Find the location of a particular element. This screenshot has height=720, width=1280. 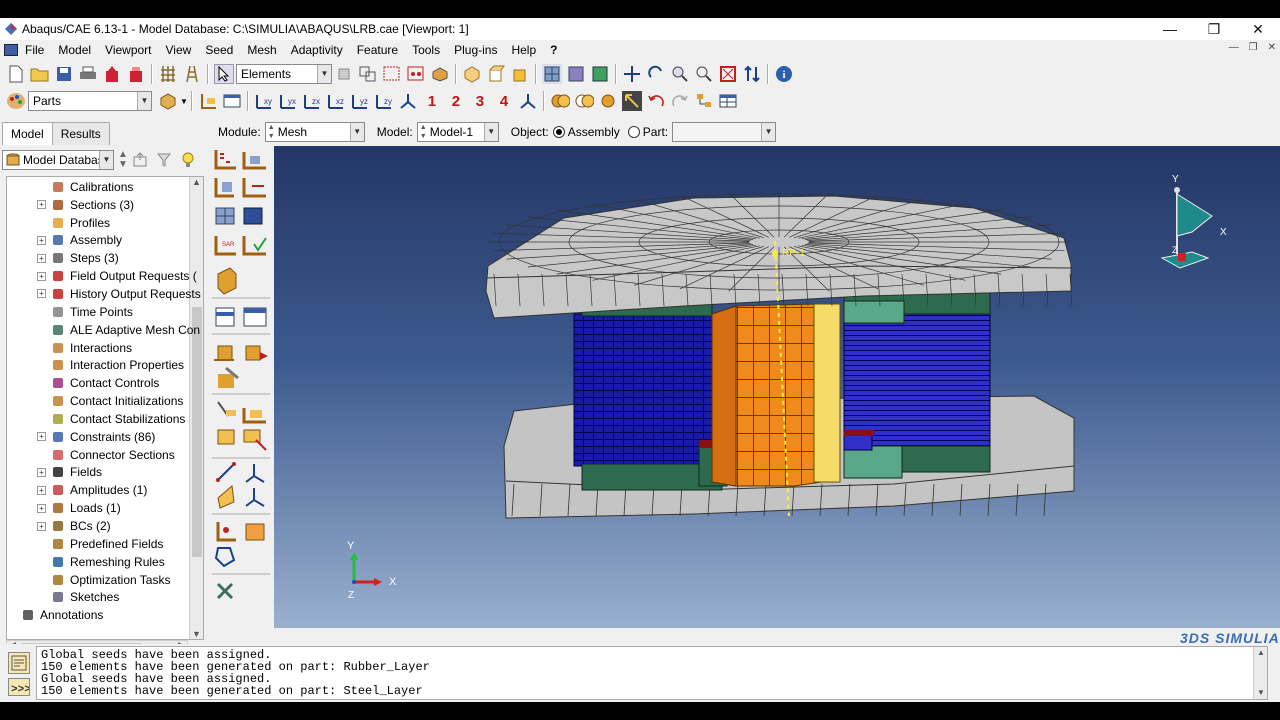

close-button: ✕ is located at coordinates (1258, 29).